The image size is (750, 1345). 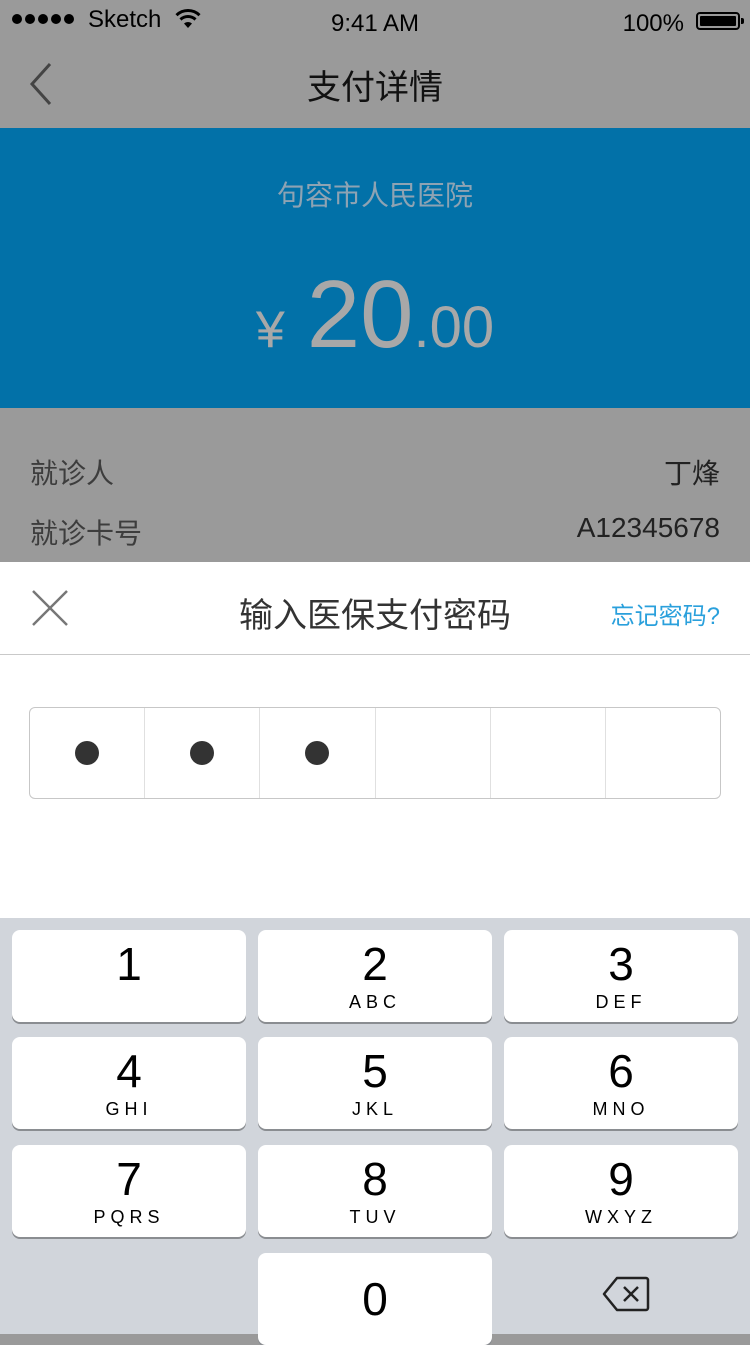 I want to click on detail-label: 就诊卡号, so click(x=86, y=533).